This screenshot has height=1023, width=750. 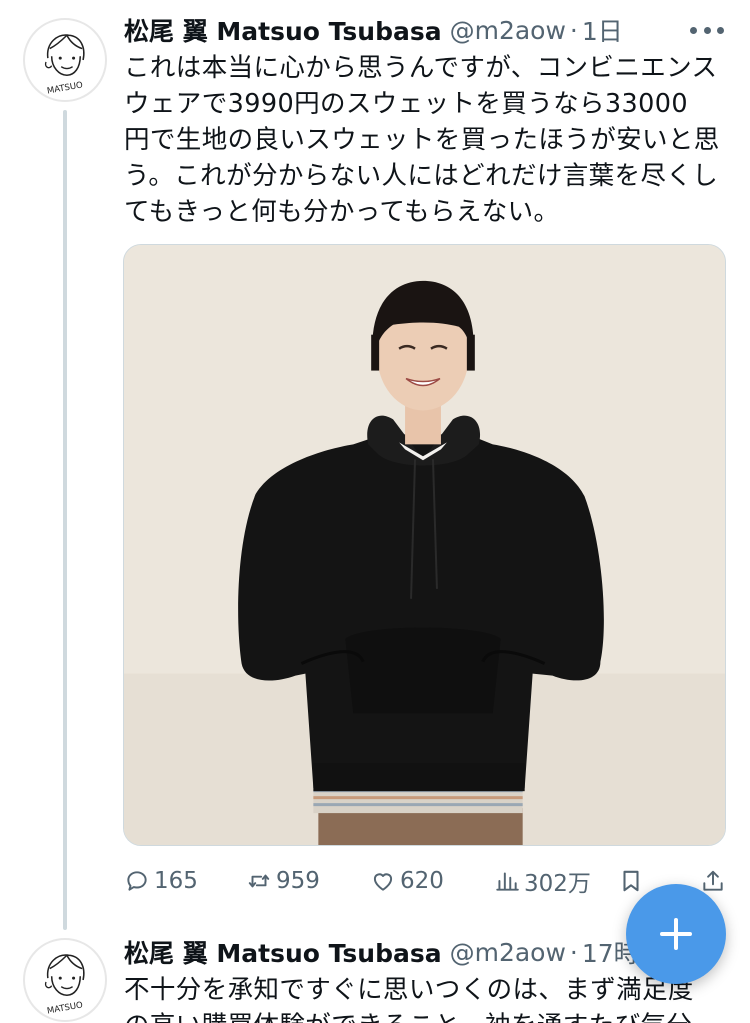 I want to click on tweet-actions: 165 959 620 302万, so click(x=429, y=881).